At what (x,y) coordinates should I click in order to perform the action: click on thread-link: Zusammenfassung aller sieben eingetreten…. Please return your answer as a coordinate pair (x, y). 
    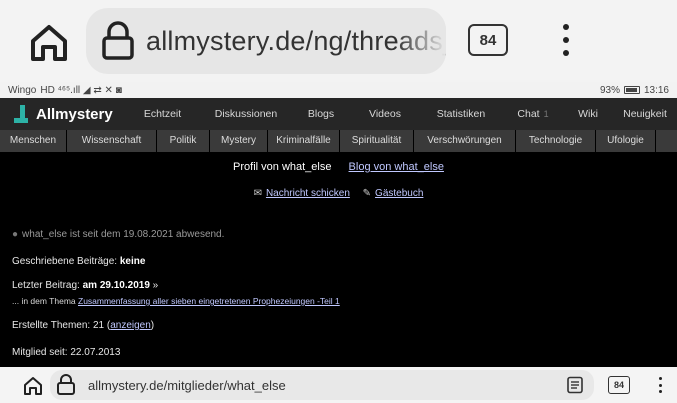
    Looking at the image, I should click on (209, 301).